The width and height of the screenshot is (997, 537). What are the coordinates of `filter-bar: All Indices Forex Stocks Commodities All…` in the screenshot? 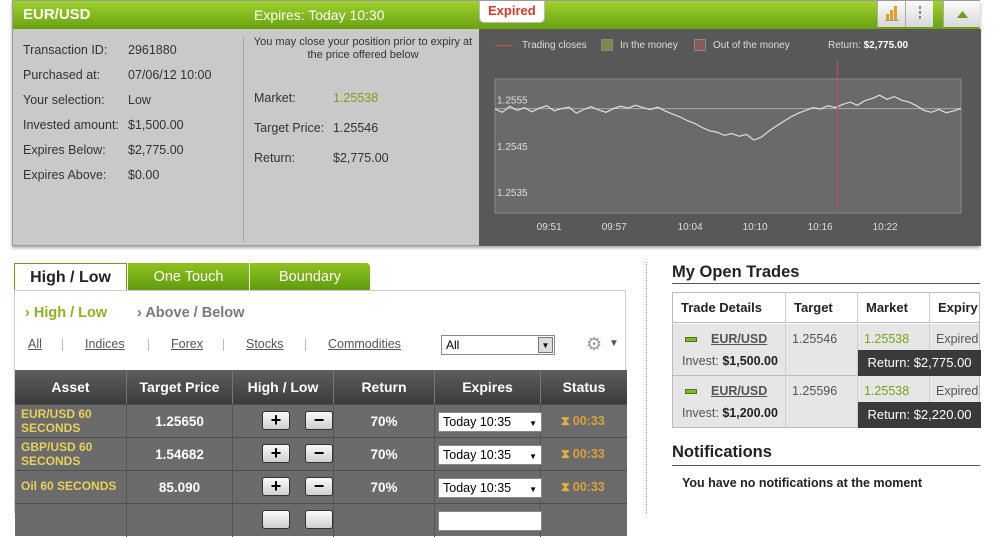 It's located at (320, 346).